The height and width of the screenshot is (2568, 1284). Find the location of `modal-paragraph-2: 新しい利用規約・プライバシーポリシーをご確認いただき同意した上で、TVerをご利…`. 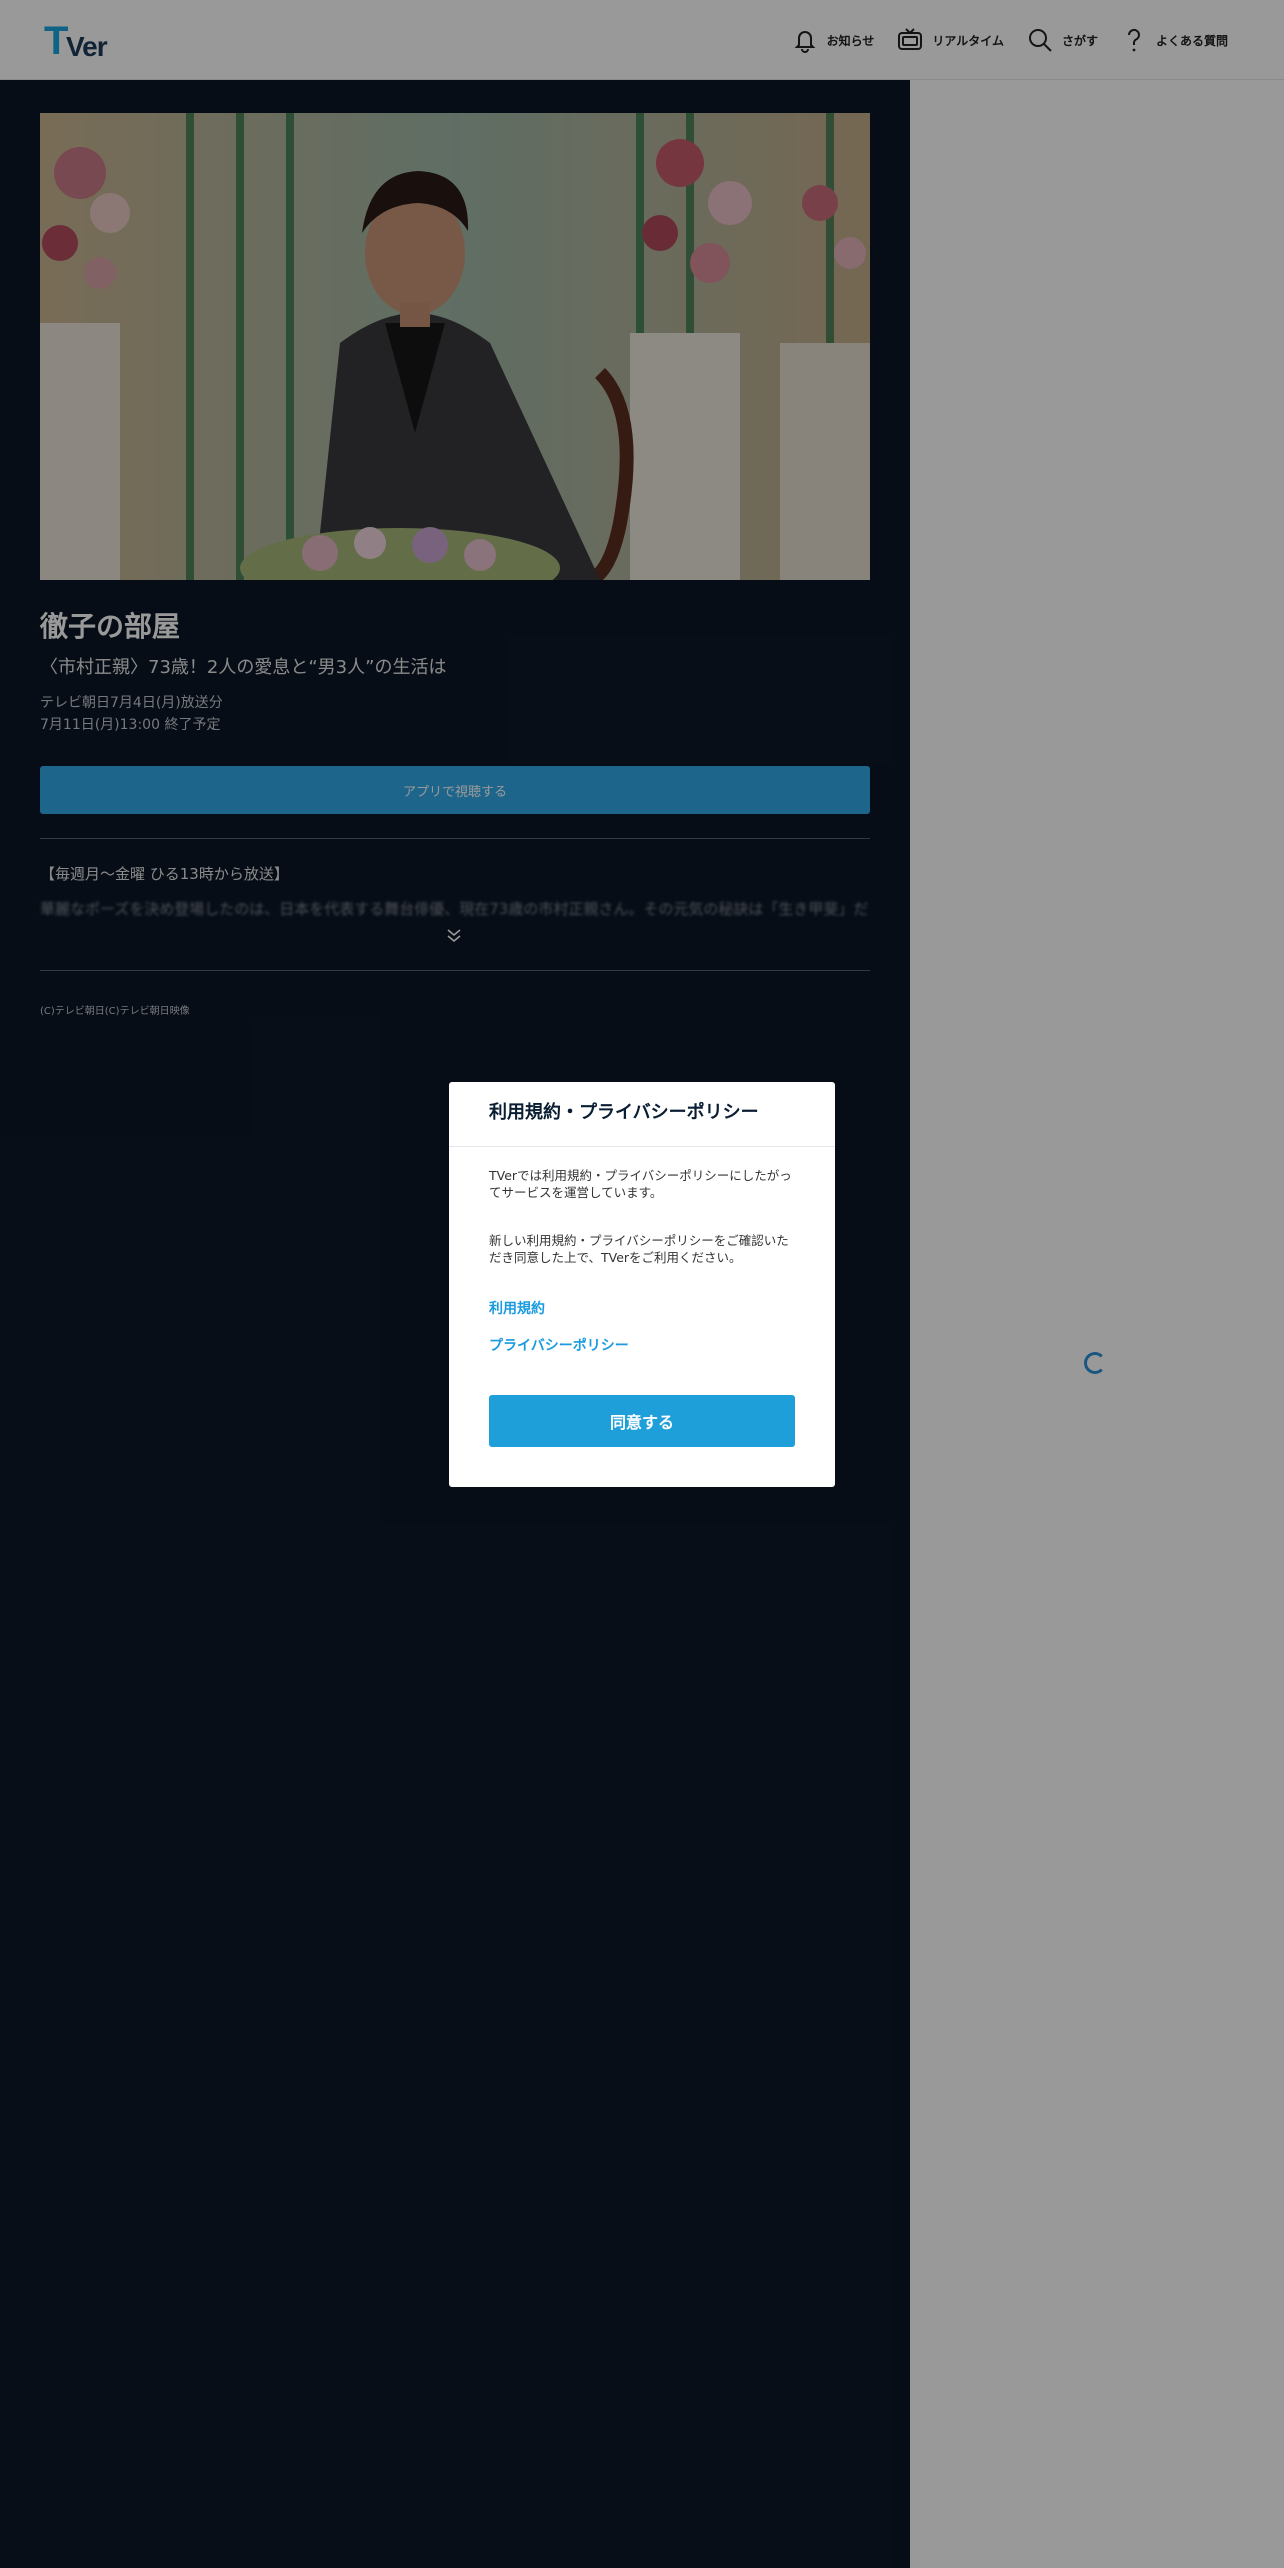

modal-paragraph-2: 新しい利用規約・プライバシーポリシーをご確認いただき同意した上で、TVerをご利… is located at coordinates (639, 1249).